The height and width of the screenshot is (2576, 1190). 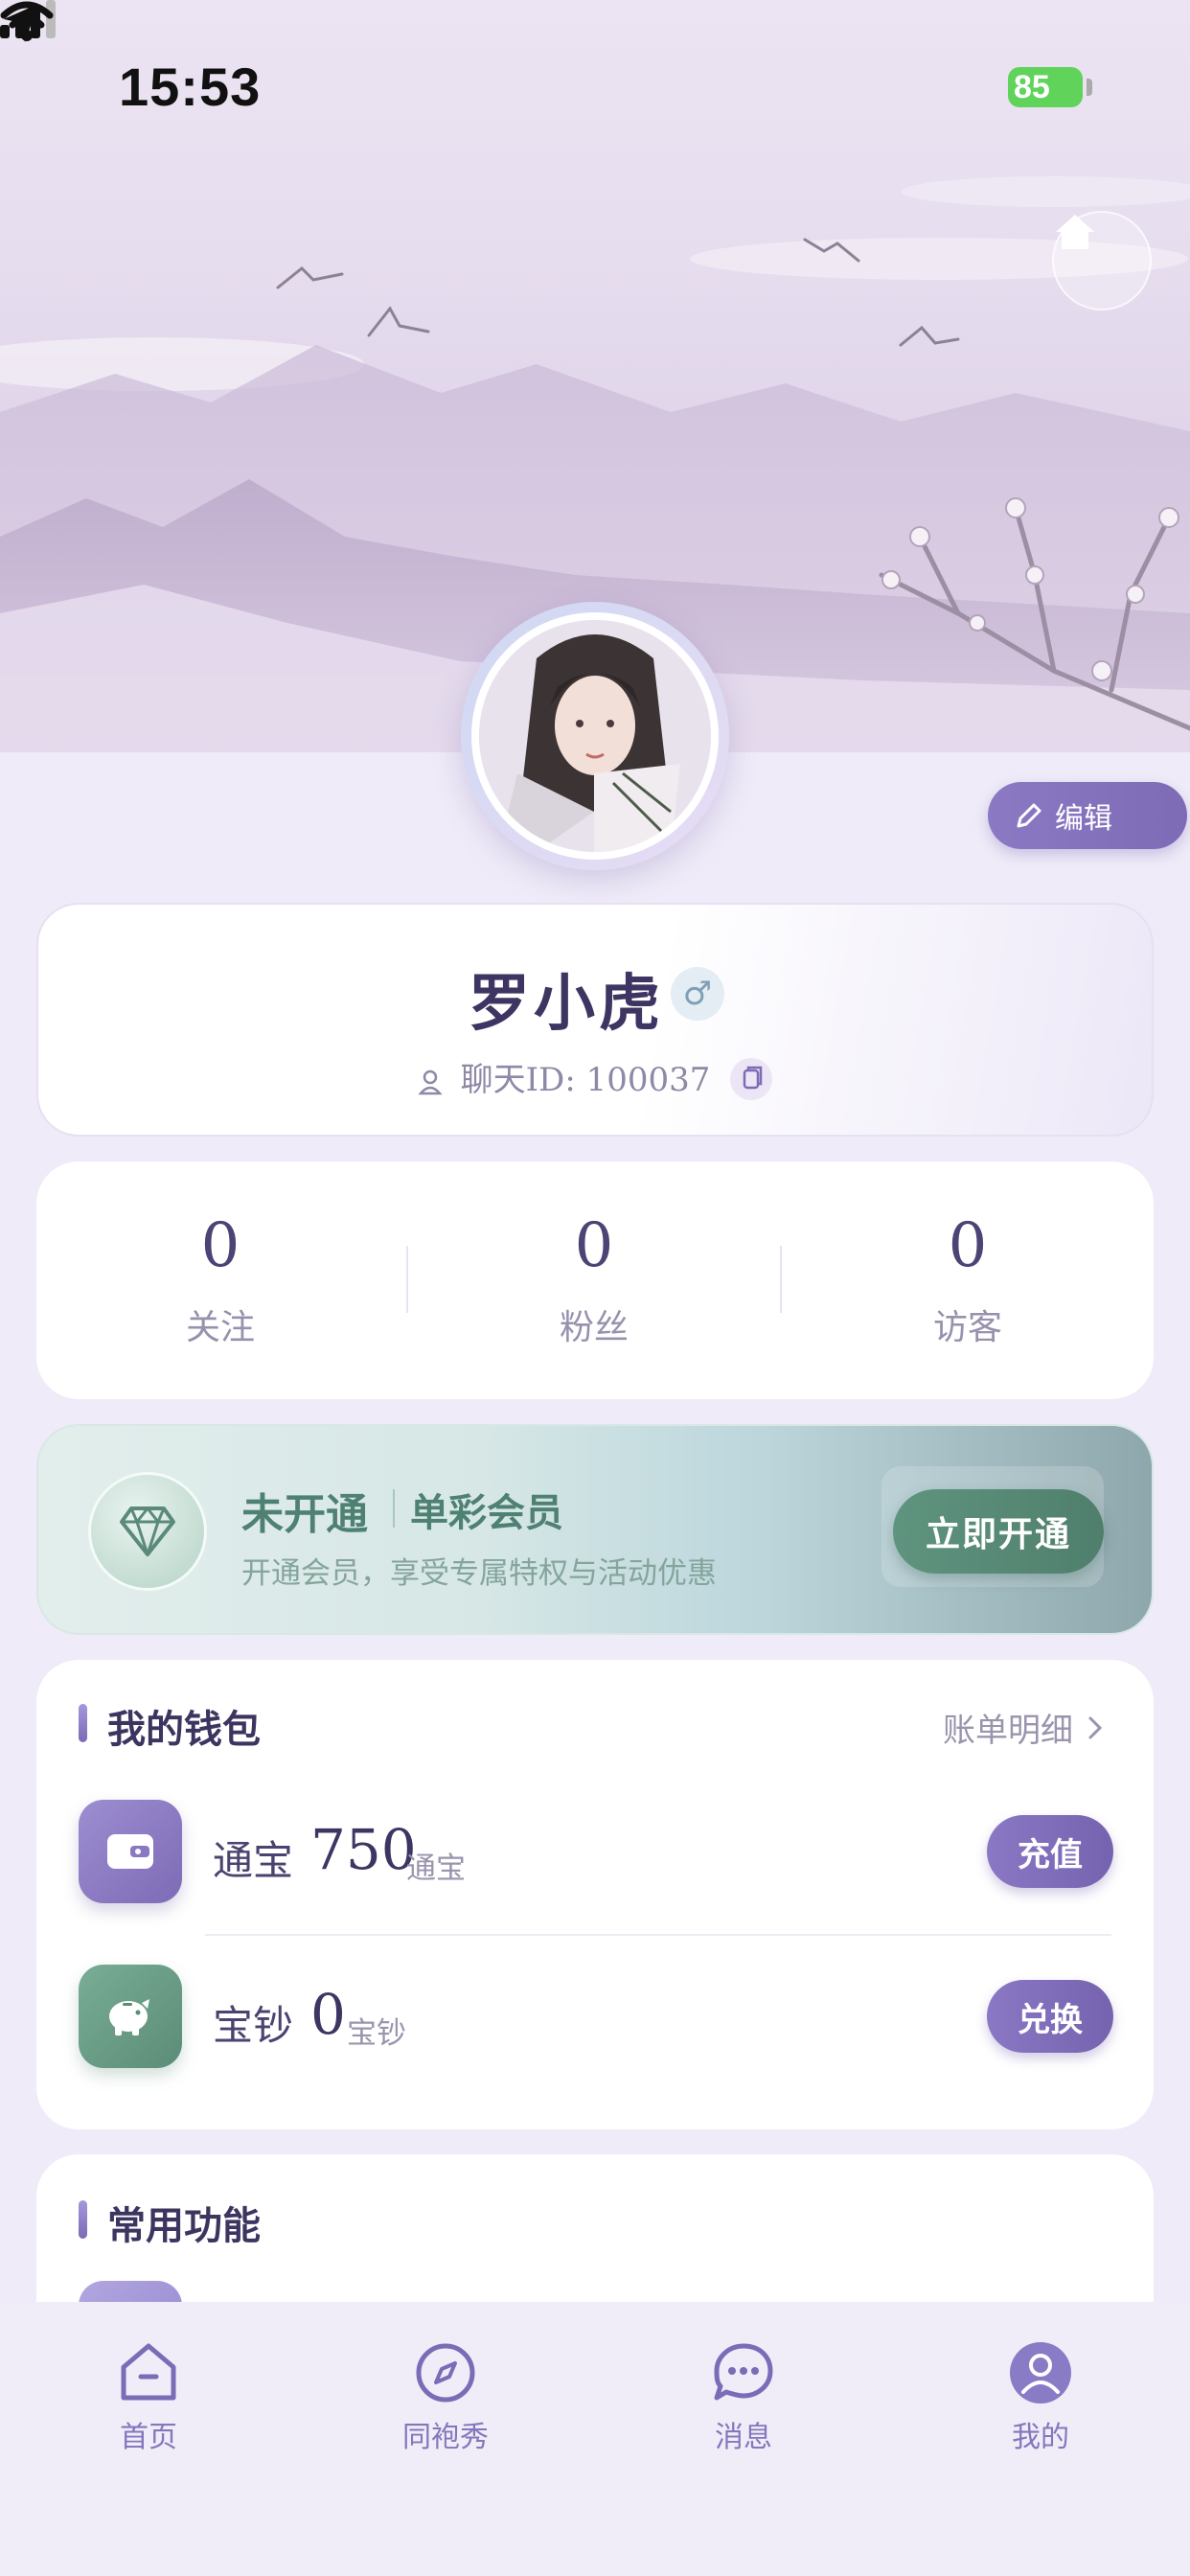 I want to click on copy-icon, so click(x=753, y=1078).